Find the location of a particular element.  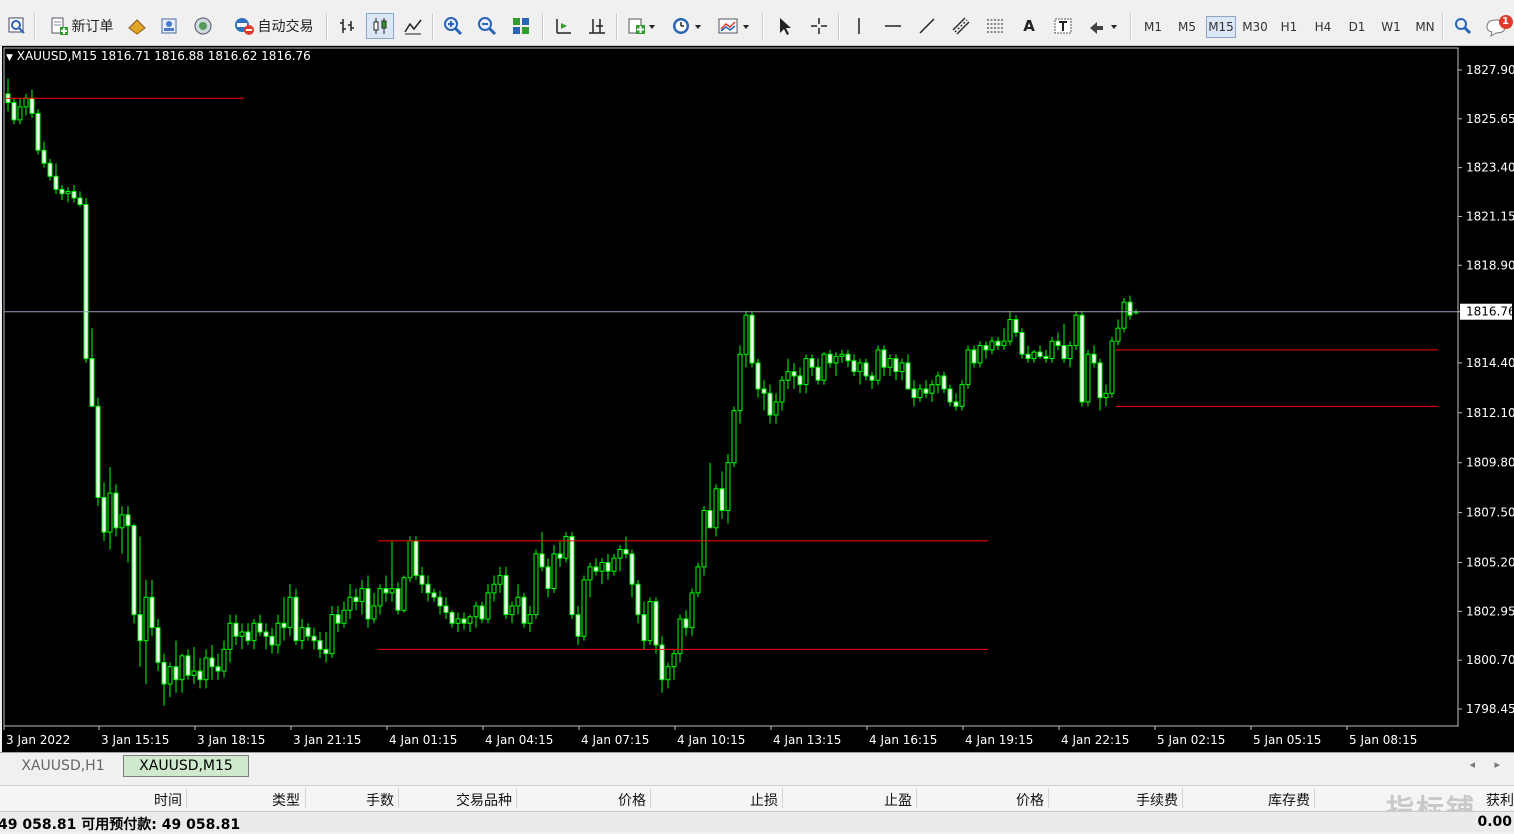

col-swap: 库存费 is located at coordinates (1248, 800).